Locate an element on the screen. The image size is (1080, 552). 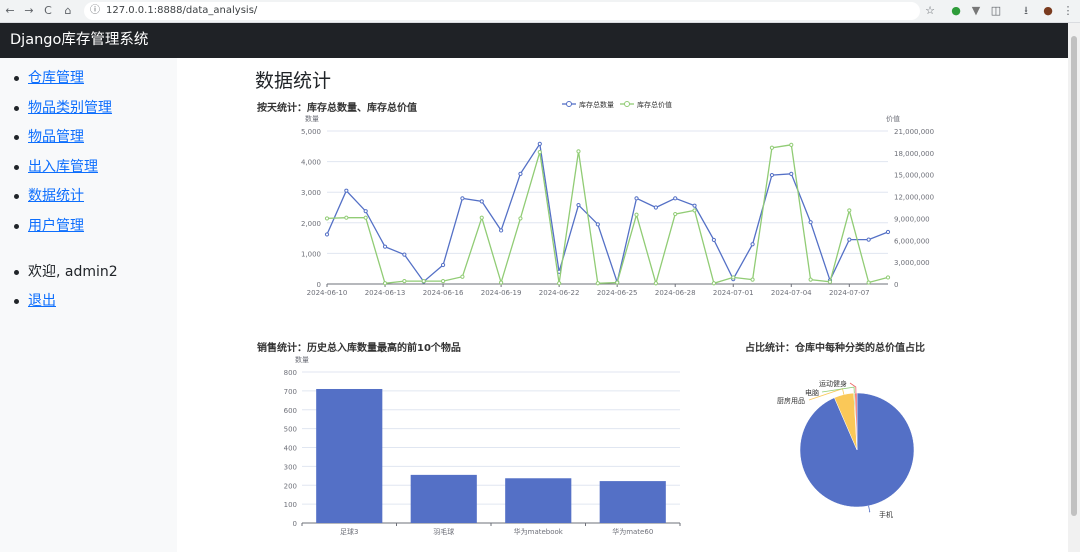
sidebar-item-warehouse: 仓库管理 is located at coordinates (63, 83).